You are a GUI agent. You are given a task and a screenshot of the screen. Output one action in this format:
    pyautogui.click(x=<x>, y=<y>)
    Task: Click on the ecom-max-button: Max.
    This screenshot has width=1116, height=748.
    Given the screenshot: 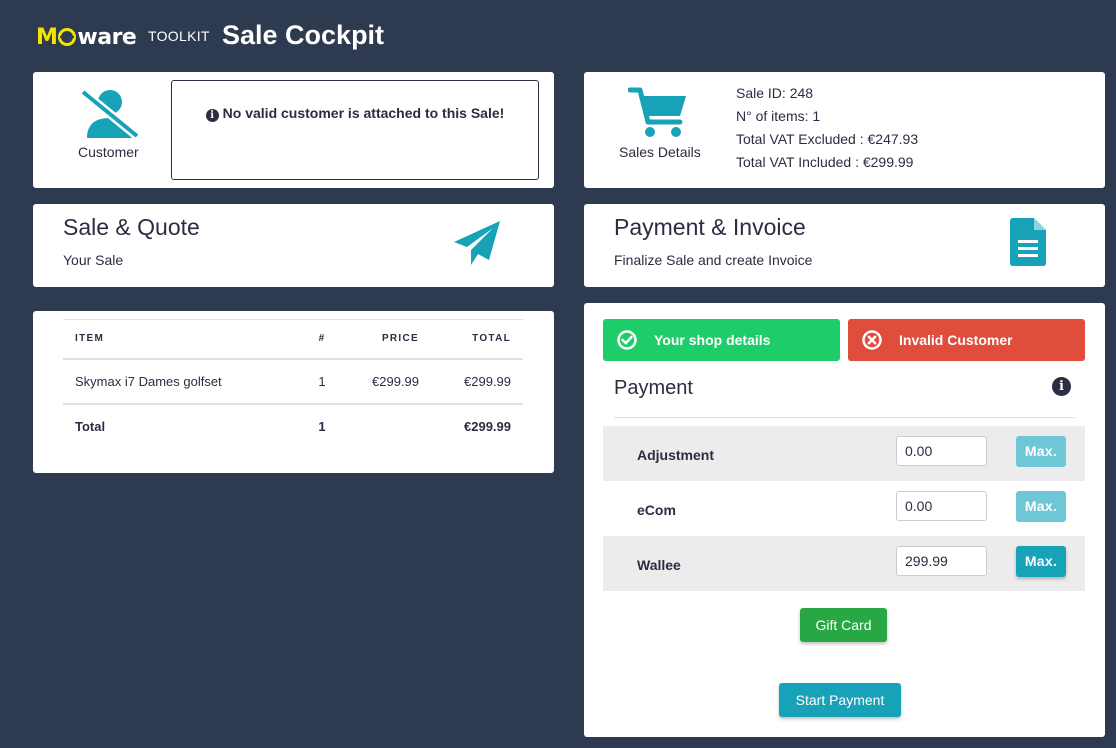 What is the action you would take?
    pyautogui.click(x=1041, y=506)
    